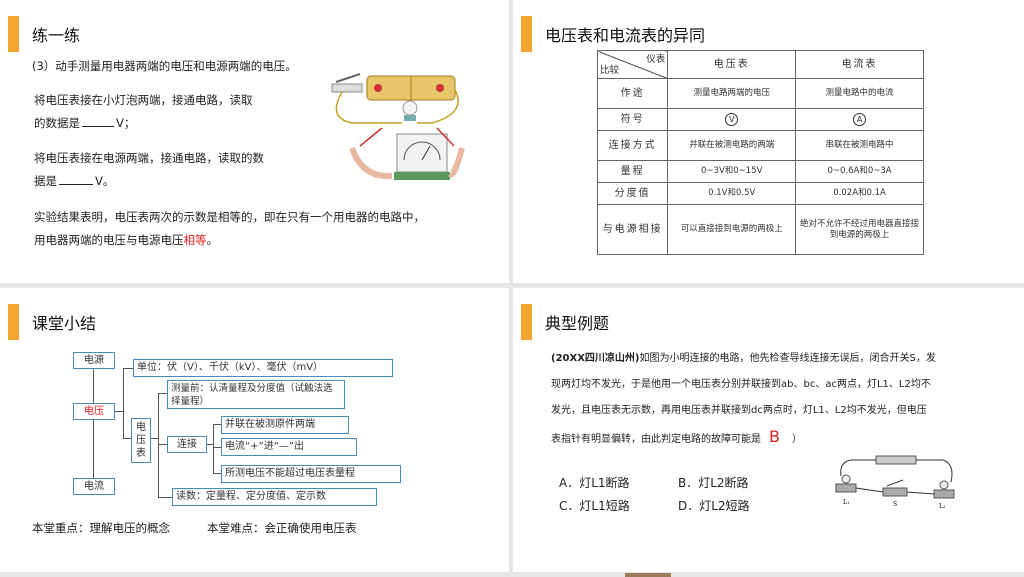 The image size is (1024, 577). I want to click on table-row: 连接方式 并联在被测电路的两端 串联在被测电路中, so click(760, 145).